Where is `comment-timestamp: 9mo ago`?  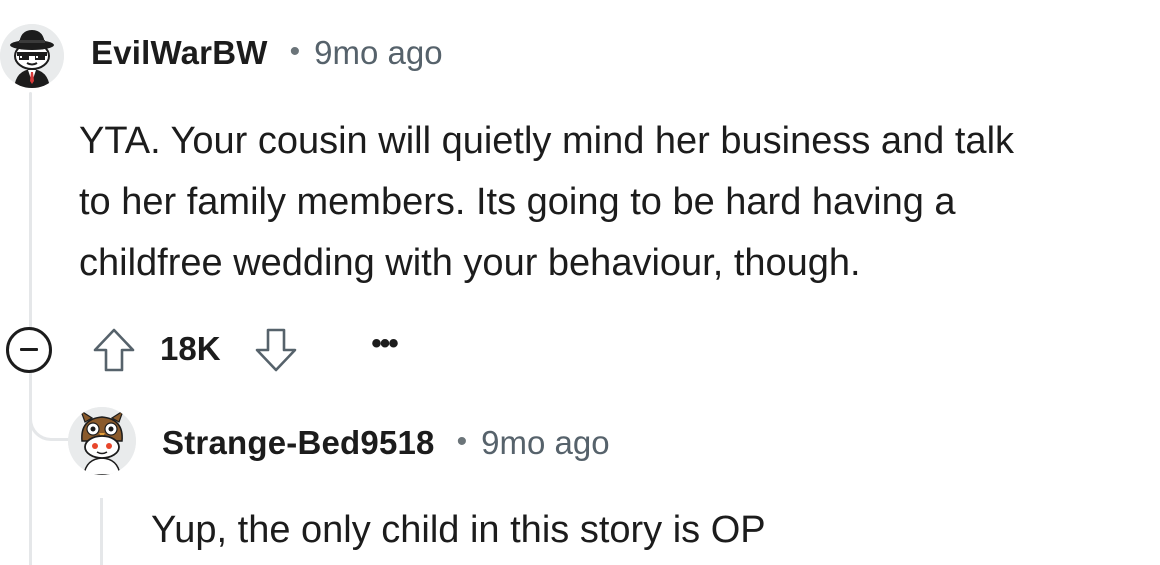
comment-timestamp: 9mo ago is located at coordinates (378, 53).